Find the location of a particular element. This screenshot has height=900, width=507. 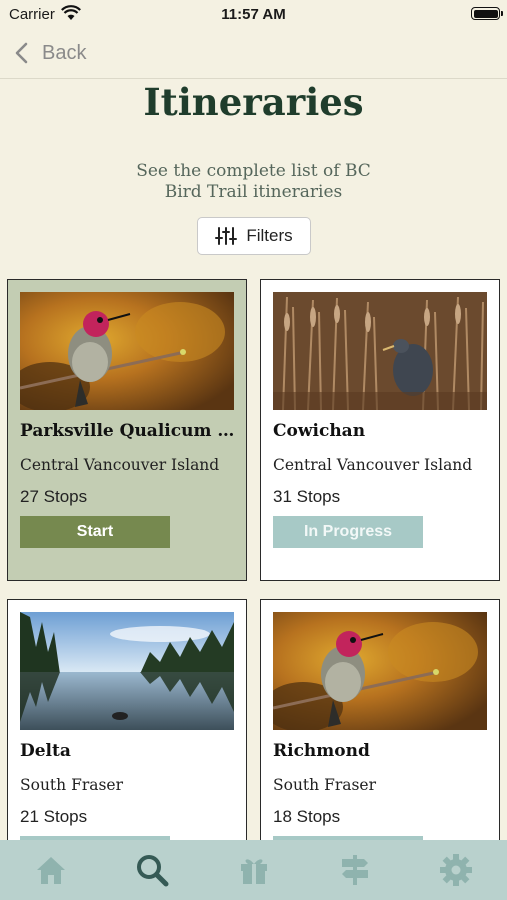

tab-trails is located at coordinates (354, 870).